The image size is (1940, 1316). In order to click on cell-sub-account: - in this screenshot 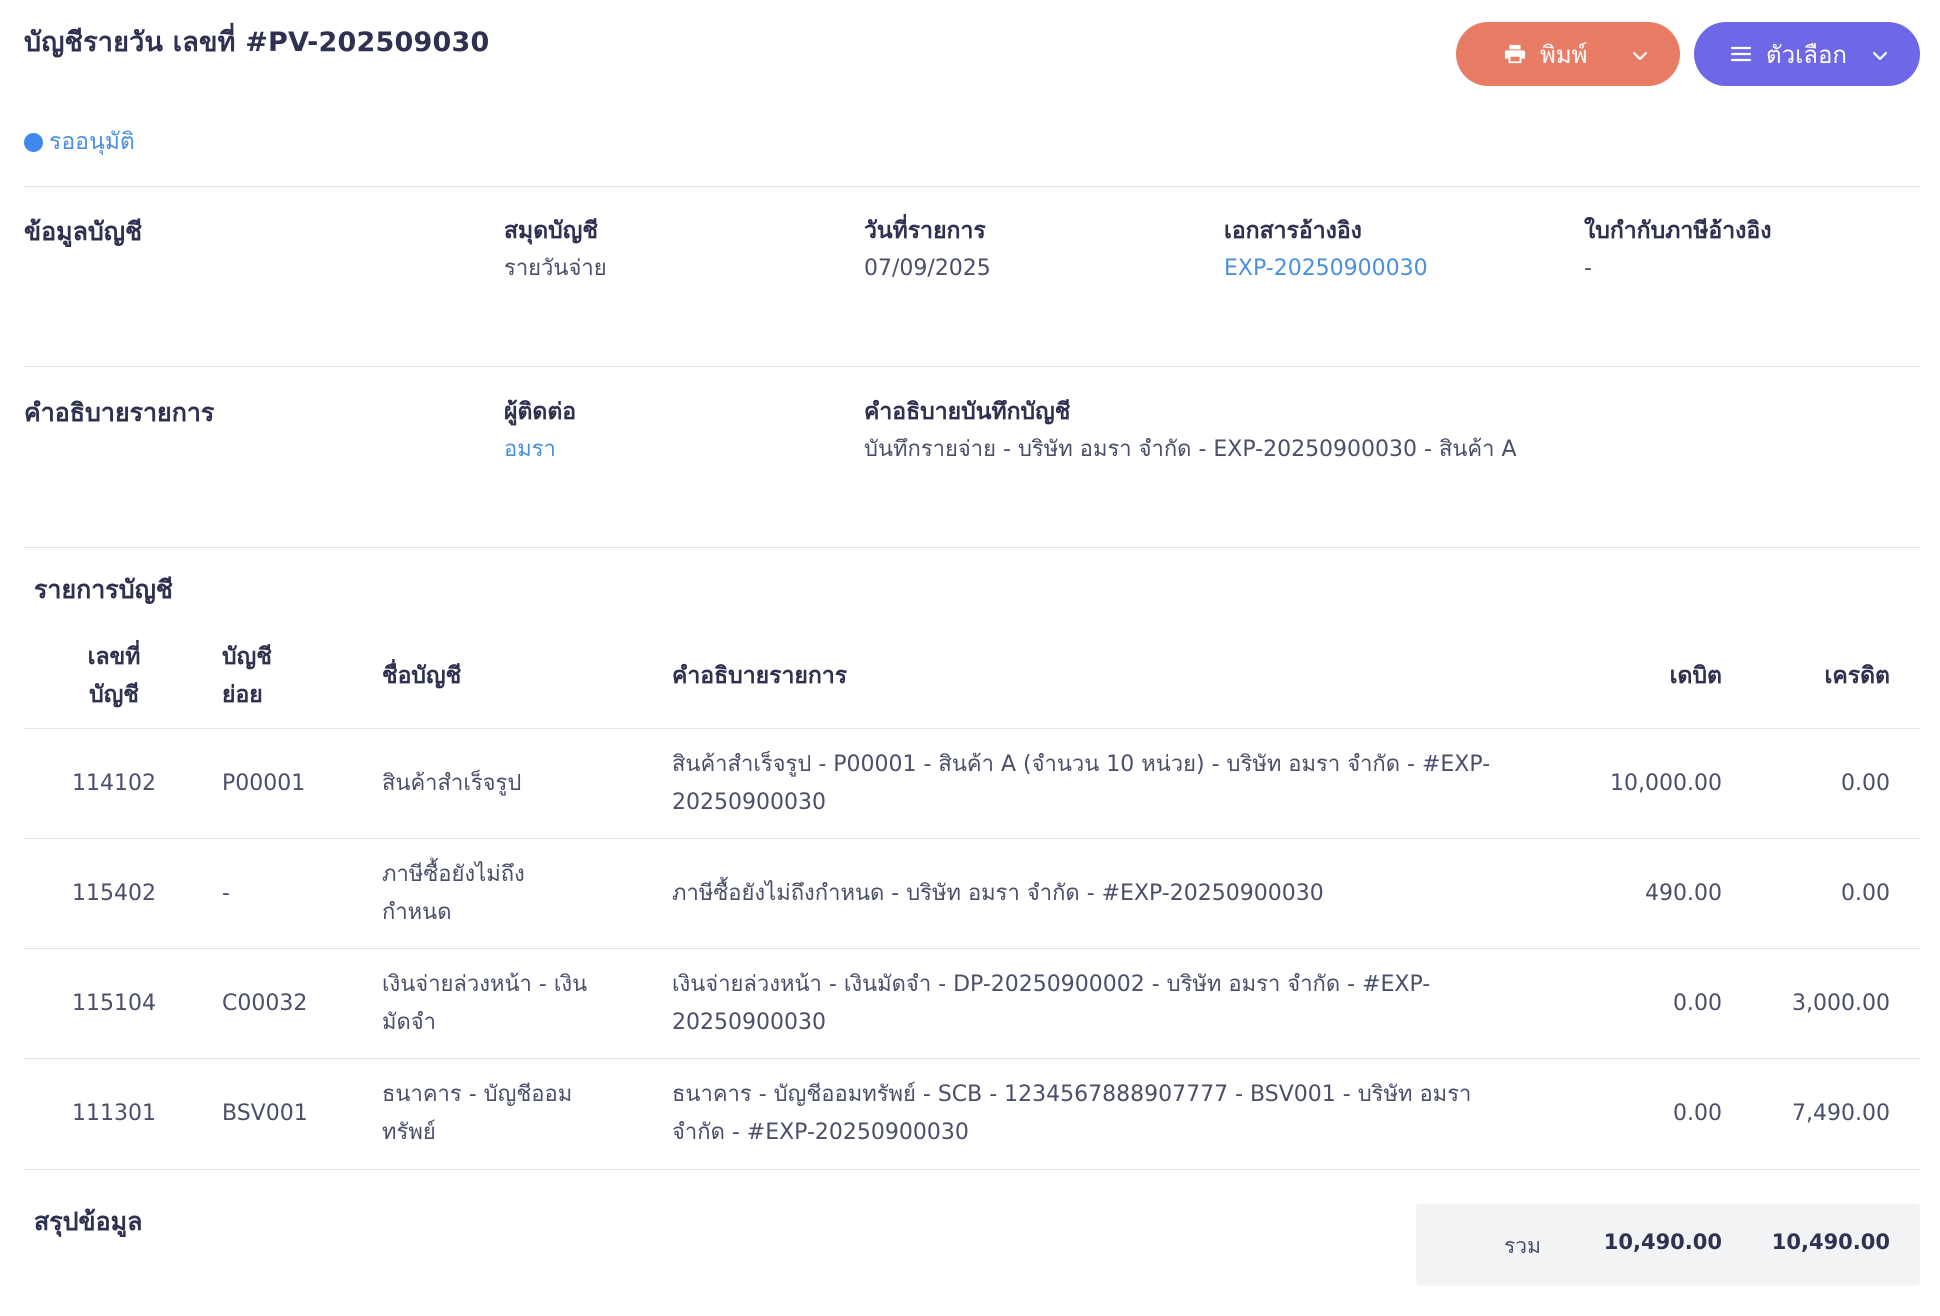, I will do `click(226, 893)`.